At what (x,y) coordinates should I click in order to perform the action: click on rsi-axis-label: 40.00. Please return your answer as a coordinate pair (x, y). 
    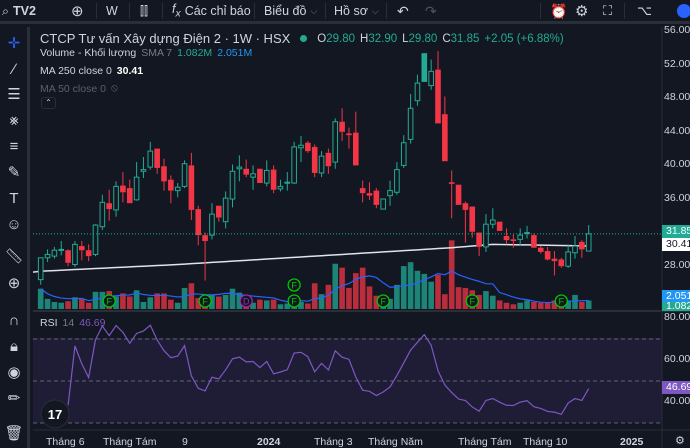
    Looking at the image, I should click on (677, 401).